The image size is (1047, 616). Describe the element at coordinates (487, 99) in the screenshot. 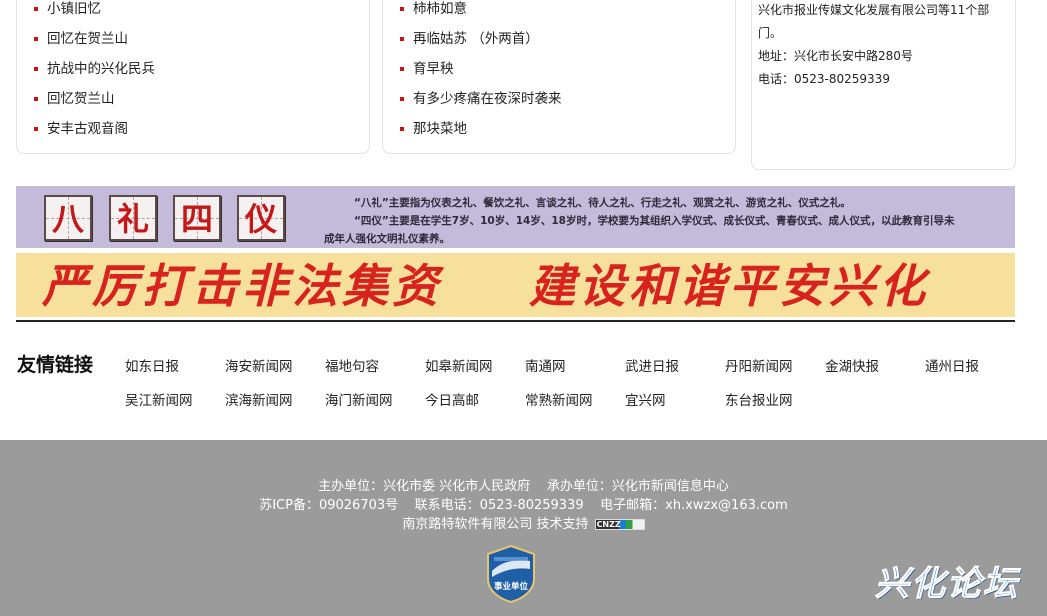

I see `news-link: 有多少疼痛在夜深时袭来` at that location.